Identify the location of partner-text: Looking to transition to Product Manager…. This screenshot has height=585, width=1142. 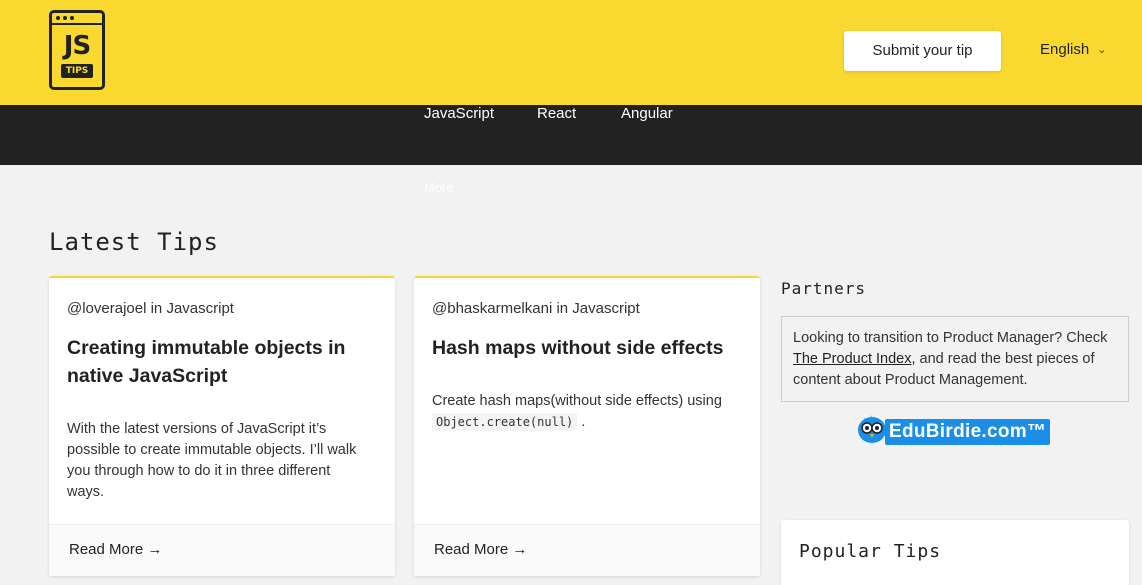
(950, 338).